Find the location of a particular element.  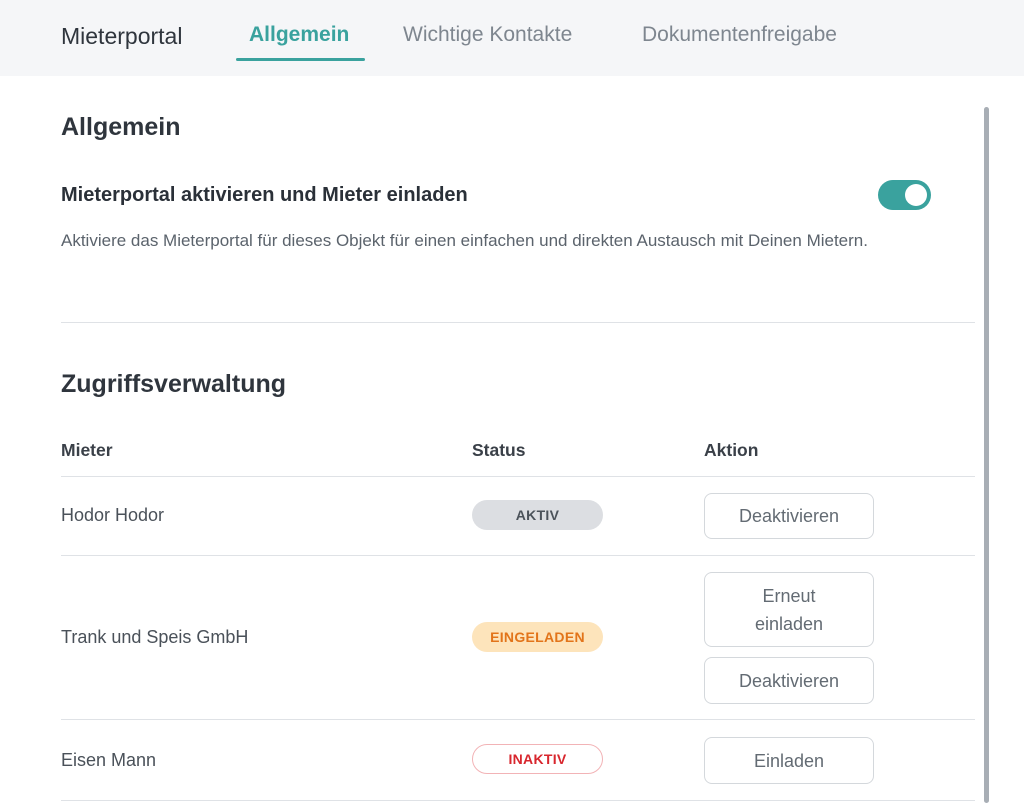

column-header-action: Aktion is located at coordinates (731, 450).